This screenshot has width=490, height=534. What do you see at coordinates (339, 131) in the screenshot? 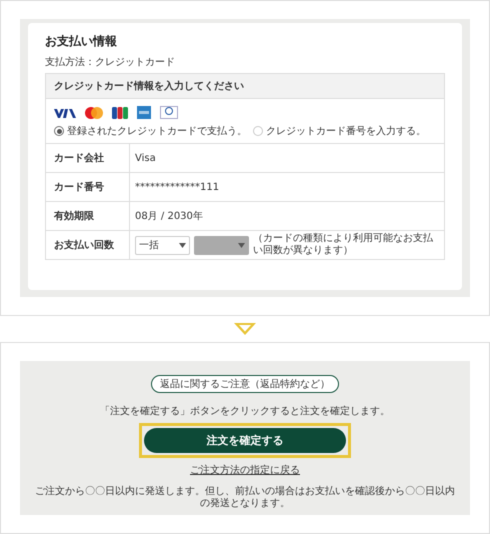
I see `radio-option: クレジットカード番号を入力する。` at bounding box center [339, 131].